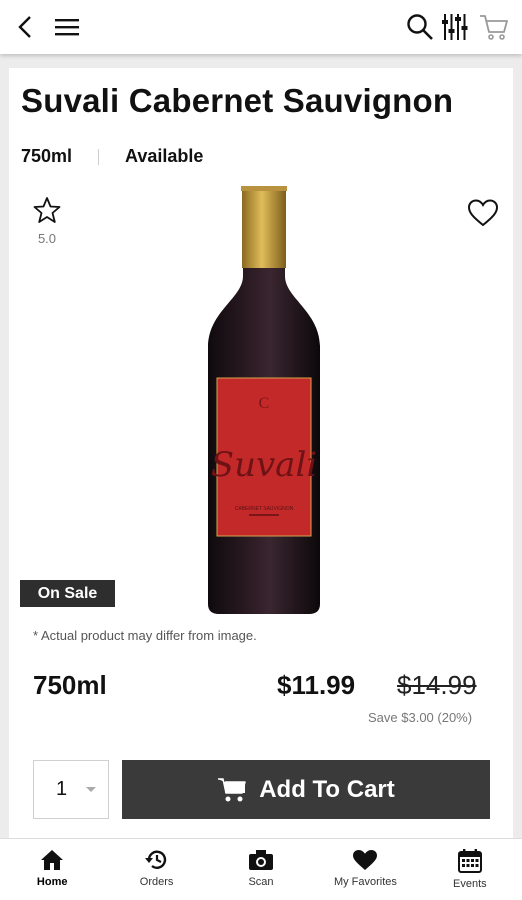 The height and width of the screenshot is (900, 522). Describe the element at coordinates (327, 789) in the screenshot. I see `add-to-cart-label: Add To Cart` at that location.